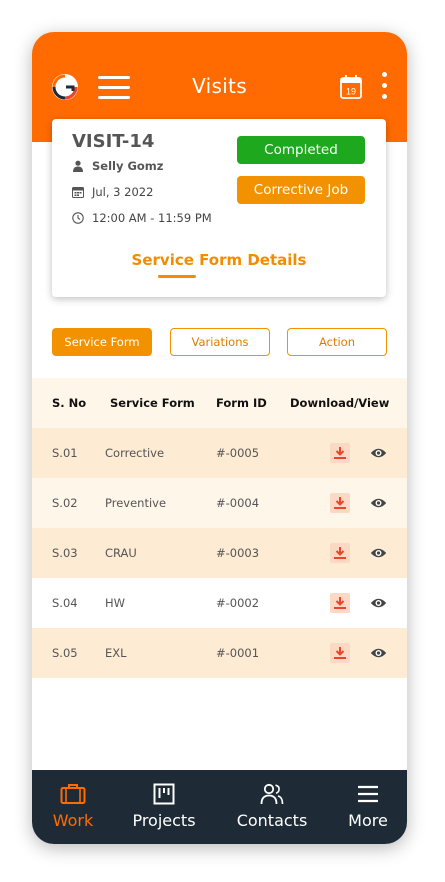  I want to click on date-row: Jul, 3 2022, so click(112, 192).